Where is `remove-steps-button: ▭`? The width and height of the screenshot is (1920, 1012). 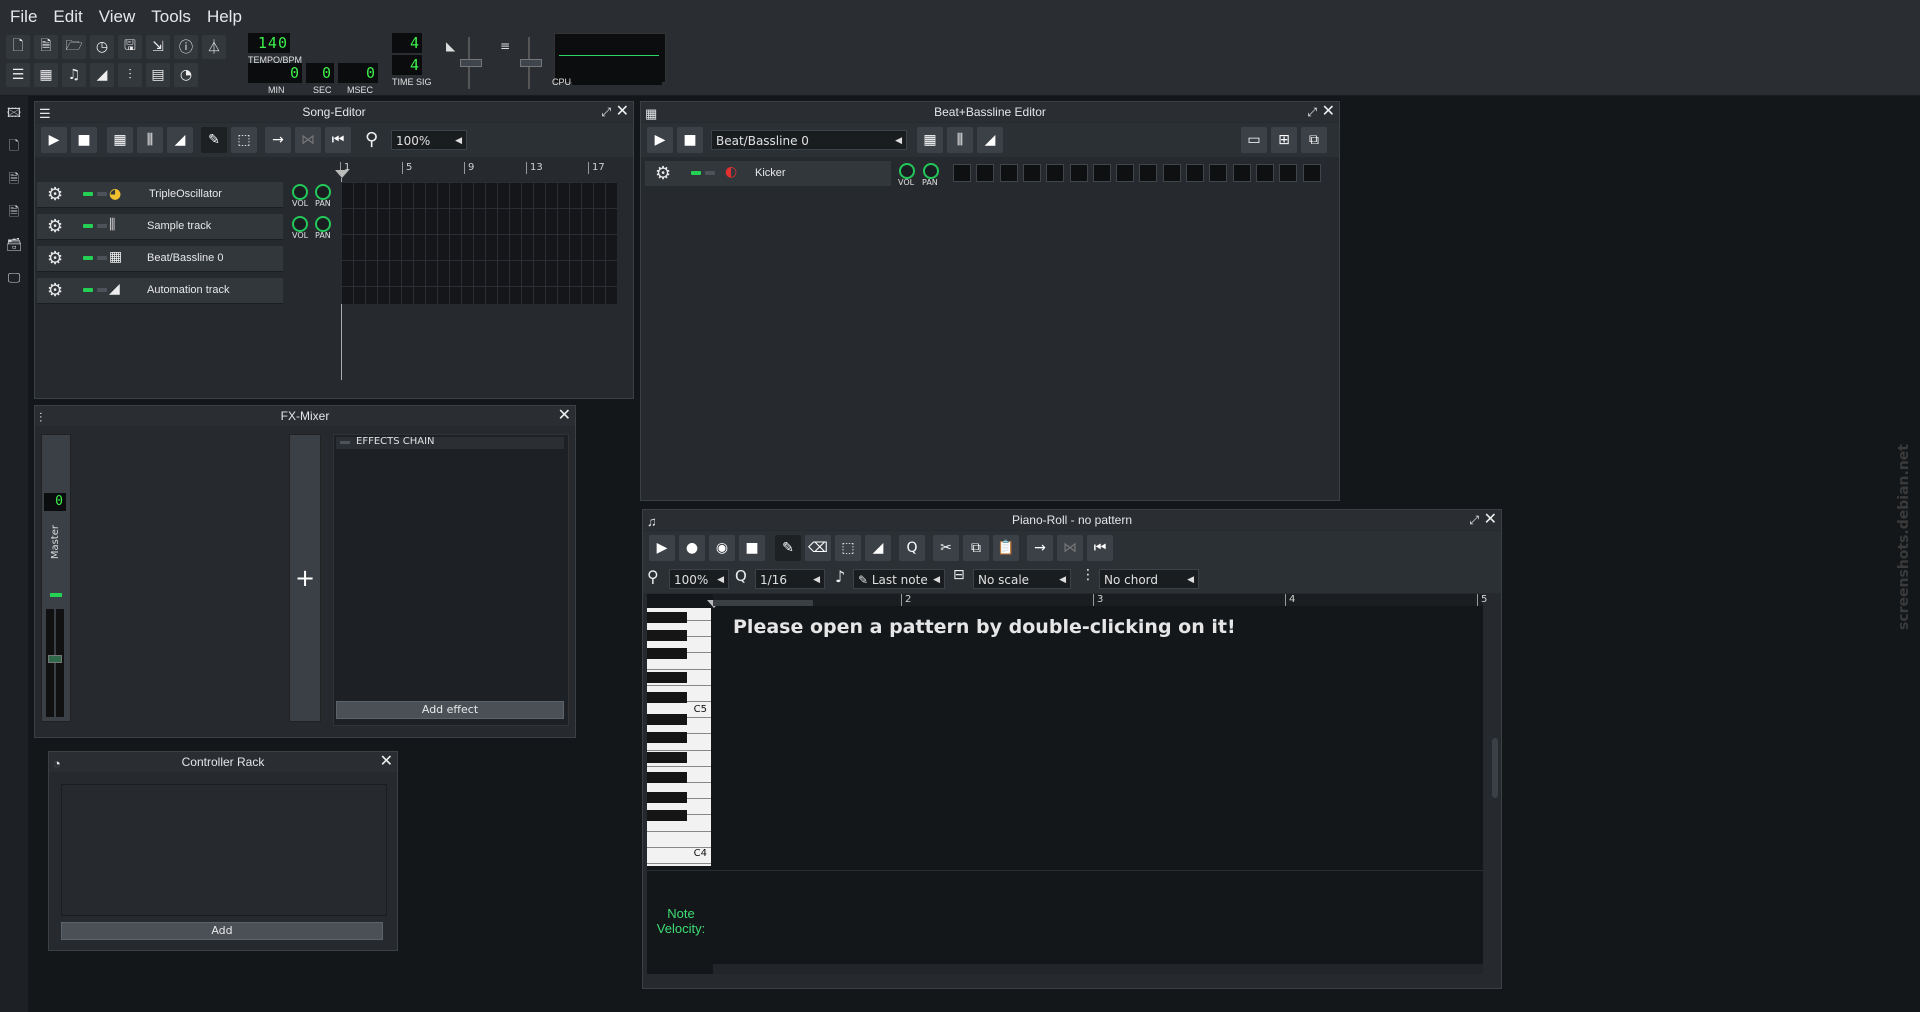
remove-steps-button: ▭ is located at coordinates (1254, 140).